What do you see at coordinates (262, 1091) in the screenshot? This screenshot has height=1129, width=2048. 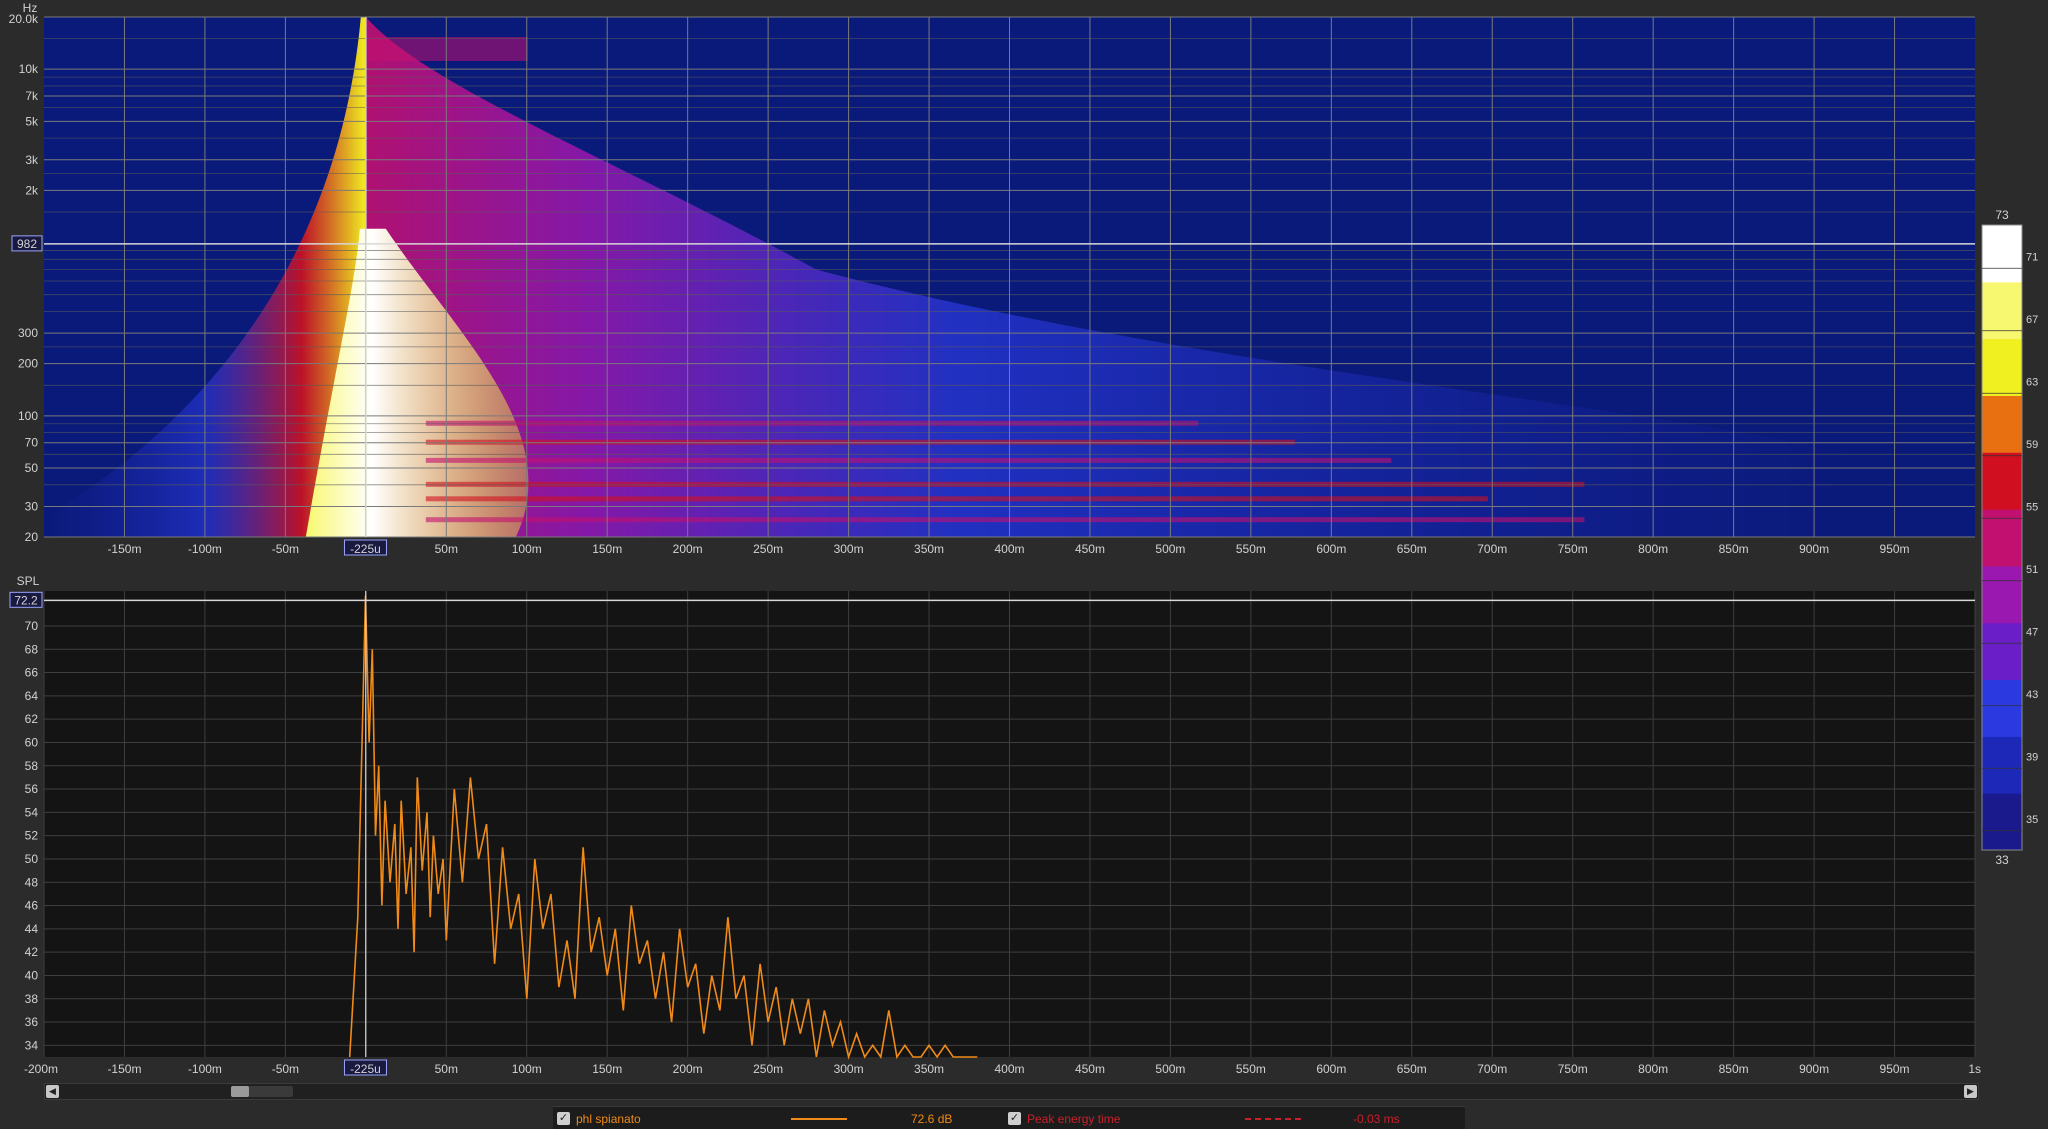 I see `scroll-thumb` at bounding box center [262, 1091].